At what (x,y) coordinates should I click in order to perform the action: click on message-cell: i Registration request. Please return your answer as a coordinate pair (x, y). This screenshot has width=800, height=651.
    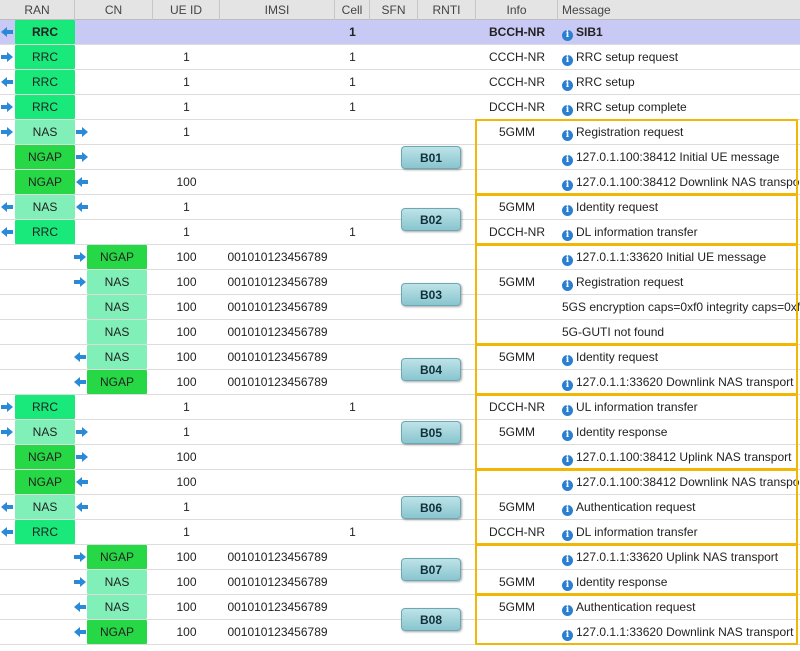
    Looking at the image, I should click on (681, 132).